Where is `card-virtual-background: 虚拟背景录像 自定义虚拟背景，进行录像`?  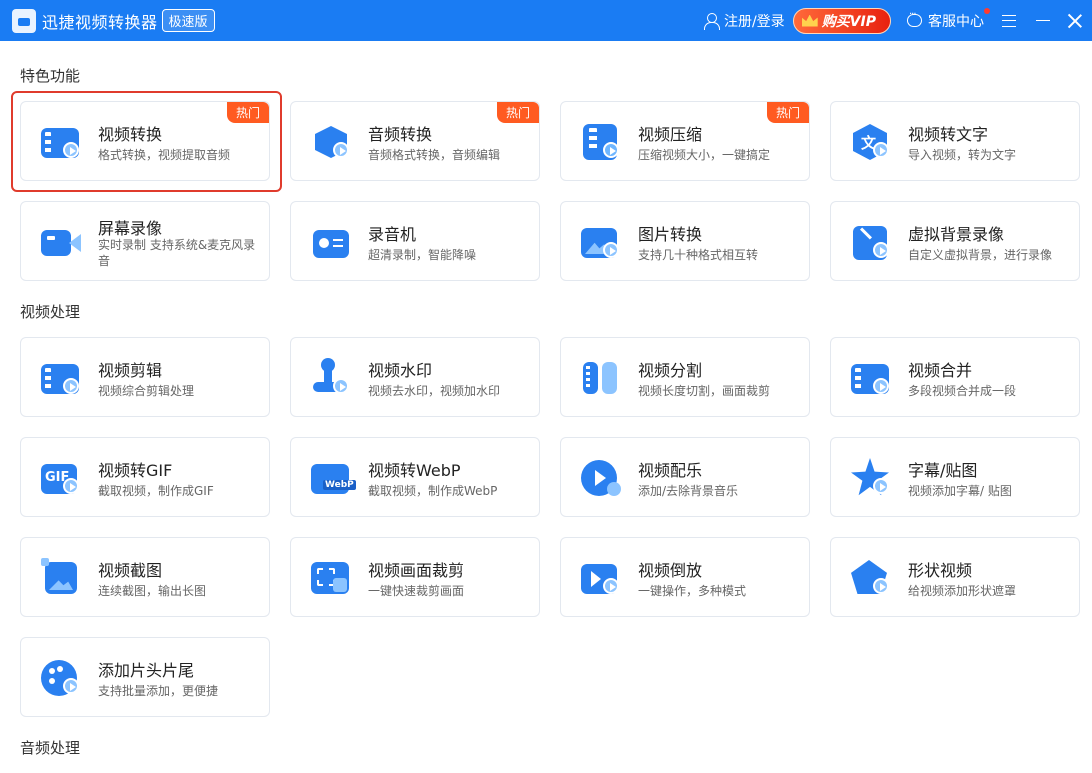 card-virtual-background: 虚拟背景录像 自定义虚拟背景，进行录像 is located at coordinates (955, 241).